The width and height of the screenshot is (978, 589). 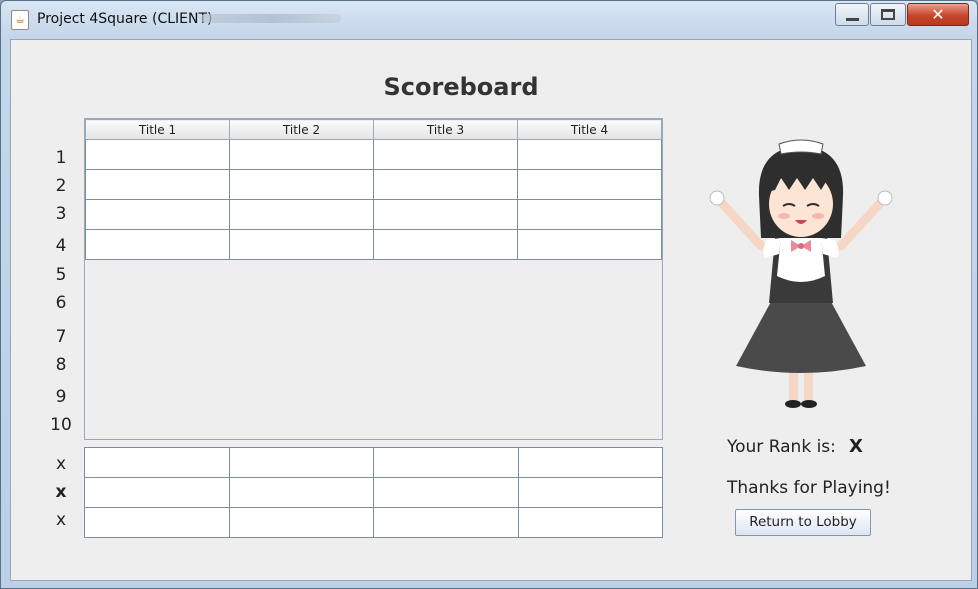 I want to click on blurred-title-text, so click(x=271, y=18).